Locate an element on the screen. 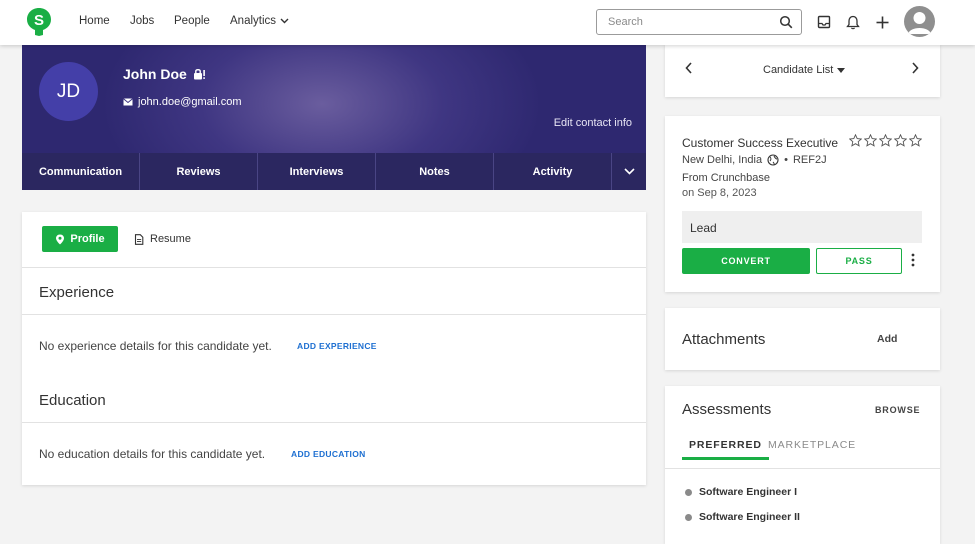  job-title: Customer Success Executive is located at coordinates (760, 143).